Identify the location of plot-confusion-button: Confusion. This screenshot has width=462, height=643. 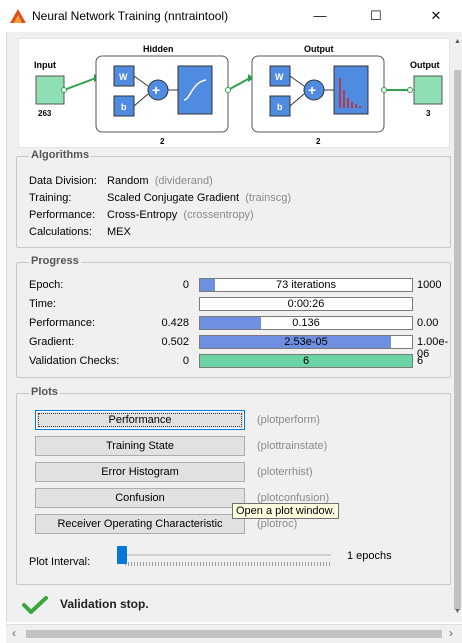
(140, 498).